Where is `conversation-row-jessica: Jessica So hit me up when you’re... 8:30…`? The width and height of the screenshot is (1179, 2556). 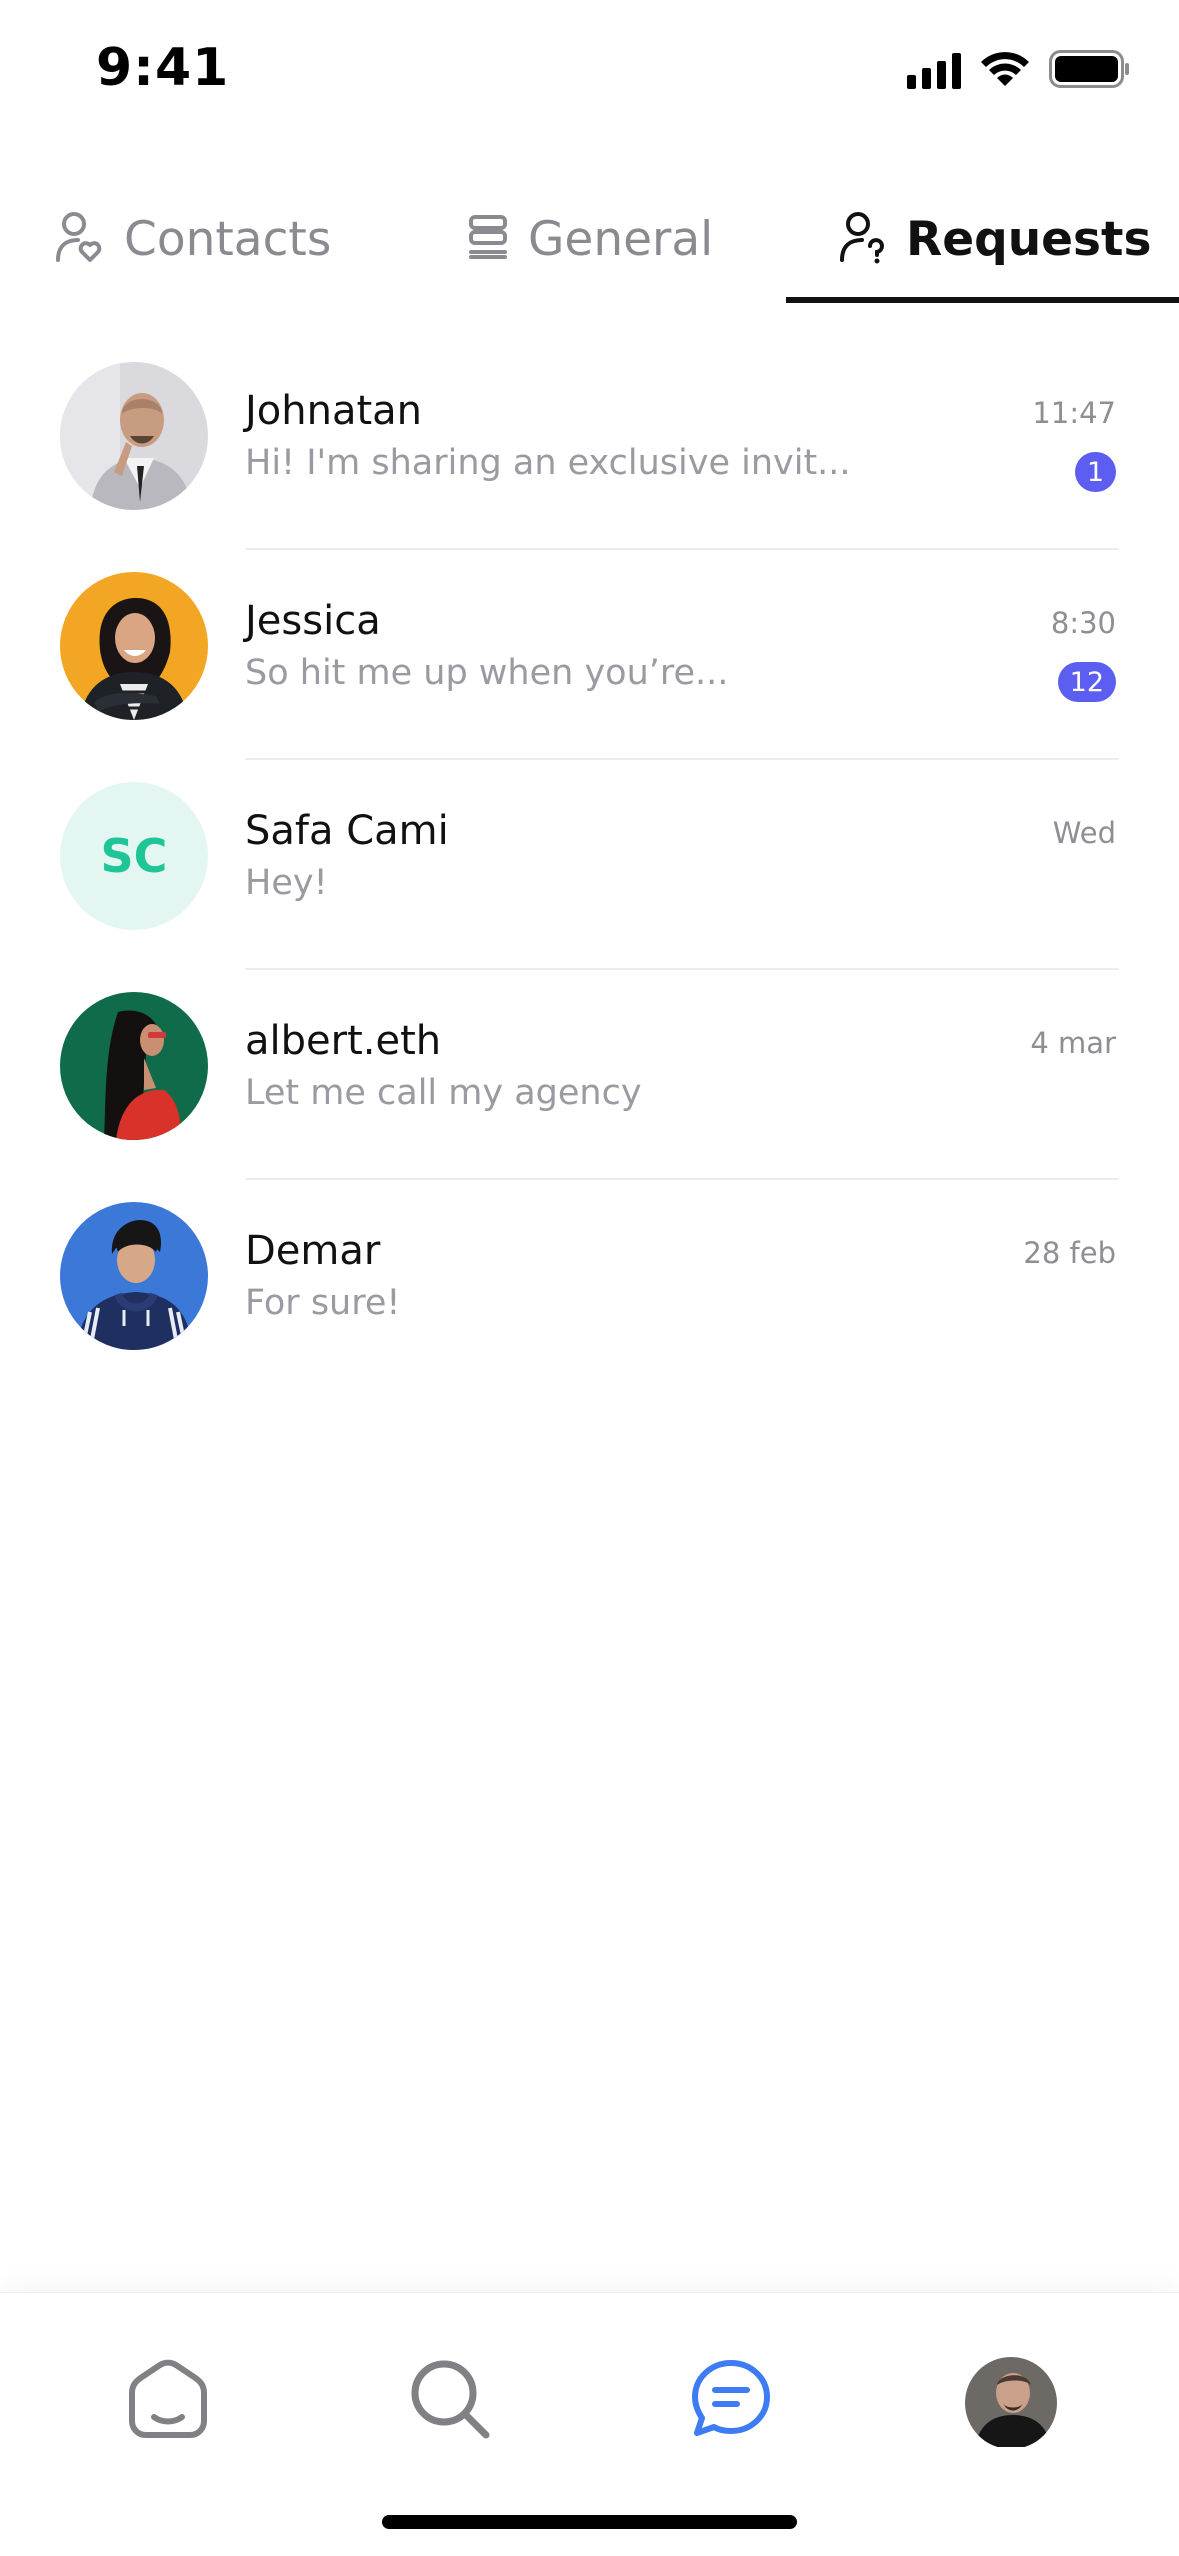 conversation-row-jessica: Jessica So hit me up when you’re... 8:30… is located at coordinates (589, 655).